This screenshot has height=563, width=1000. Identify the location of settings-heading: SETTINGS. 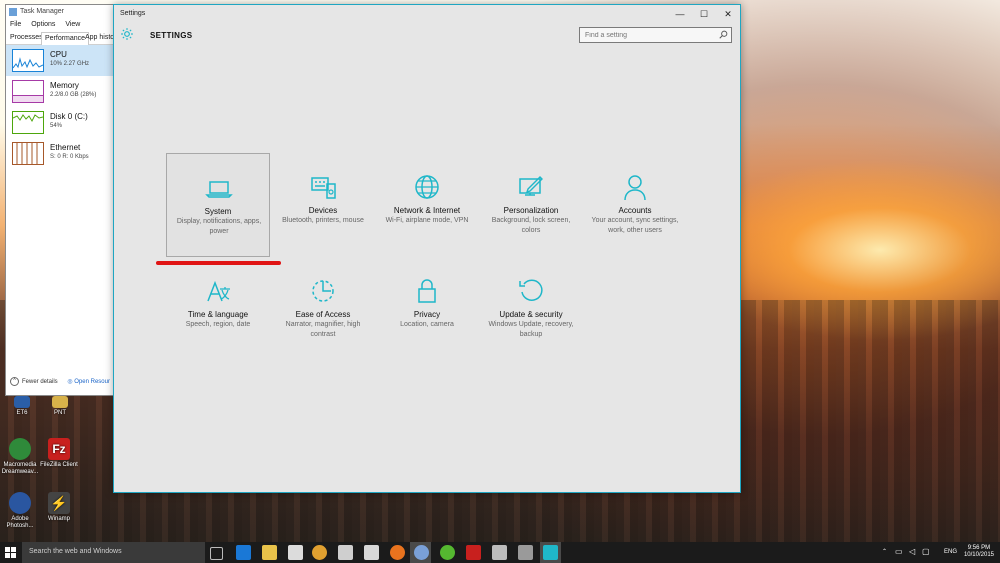
(171, 35).